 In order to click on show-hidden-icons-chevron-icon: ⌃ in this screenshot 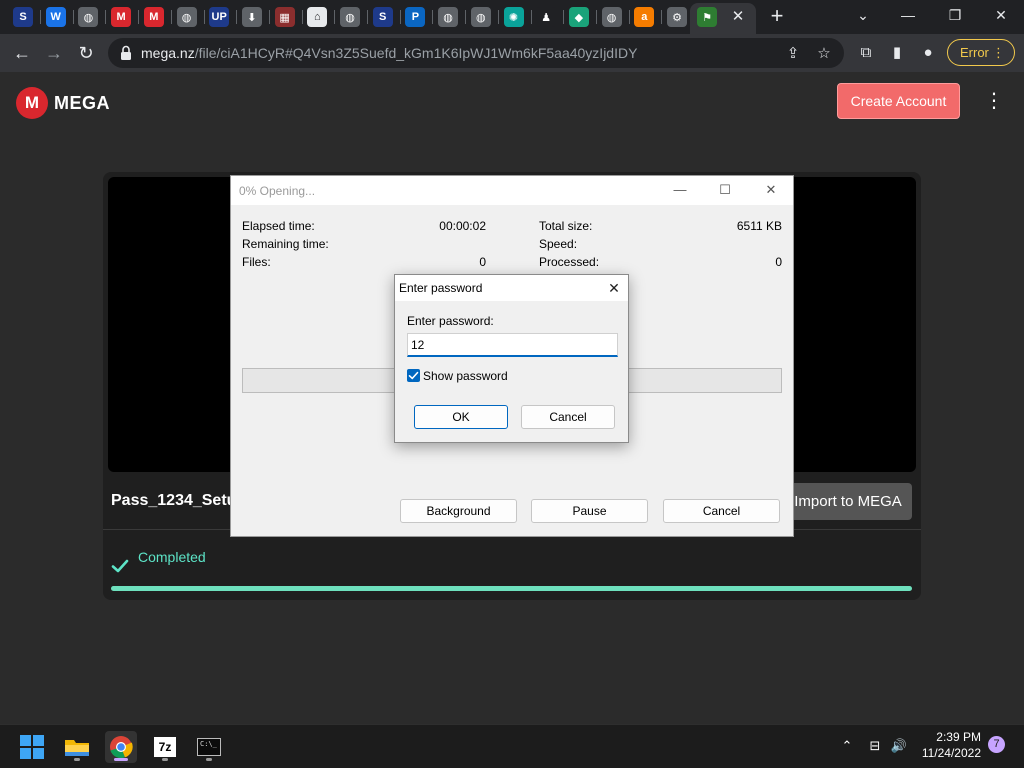, I will do `click(847, 746)`.